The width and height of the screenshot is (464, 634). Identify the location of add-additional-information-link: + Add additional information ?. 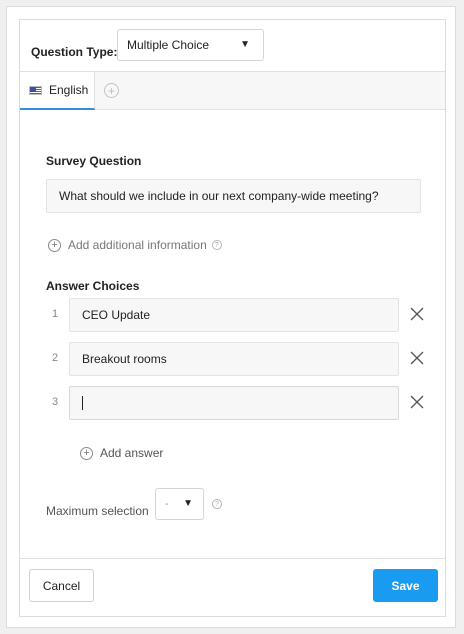
(135, 245).